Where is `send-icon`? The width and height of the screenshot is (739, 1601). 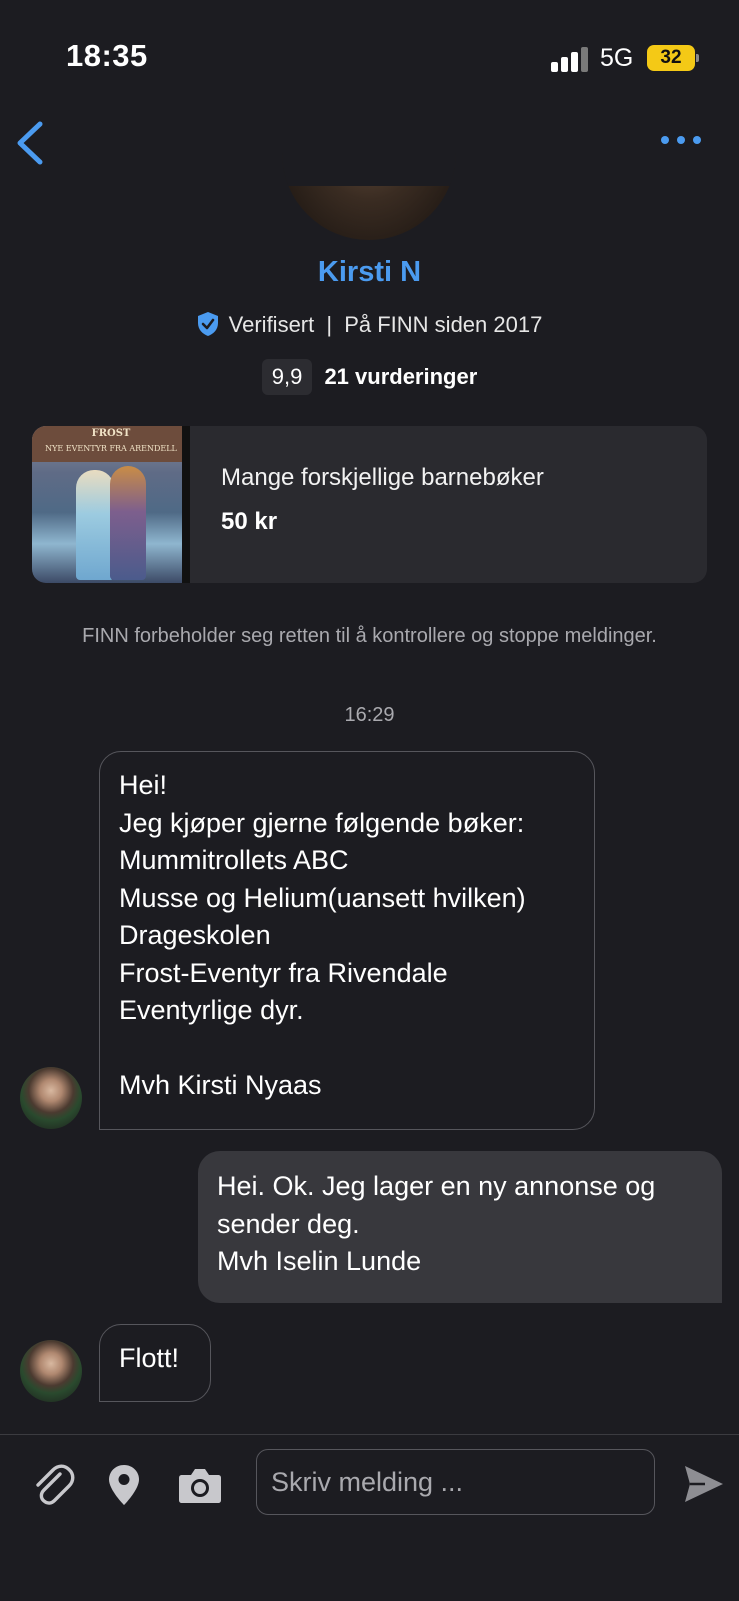
send-icon is located at coordinates (704, 1484).